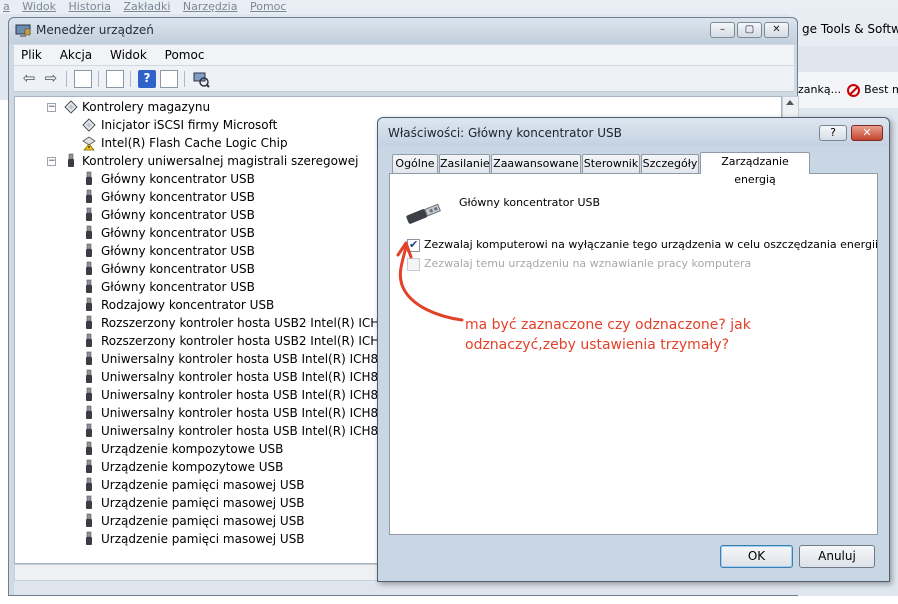 The height and width of the screenshot is (604, 898). I want to click on scroll-up-icon, so click(790, 102).